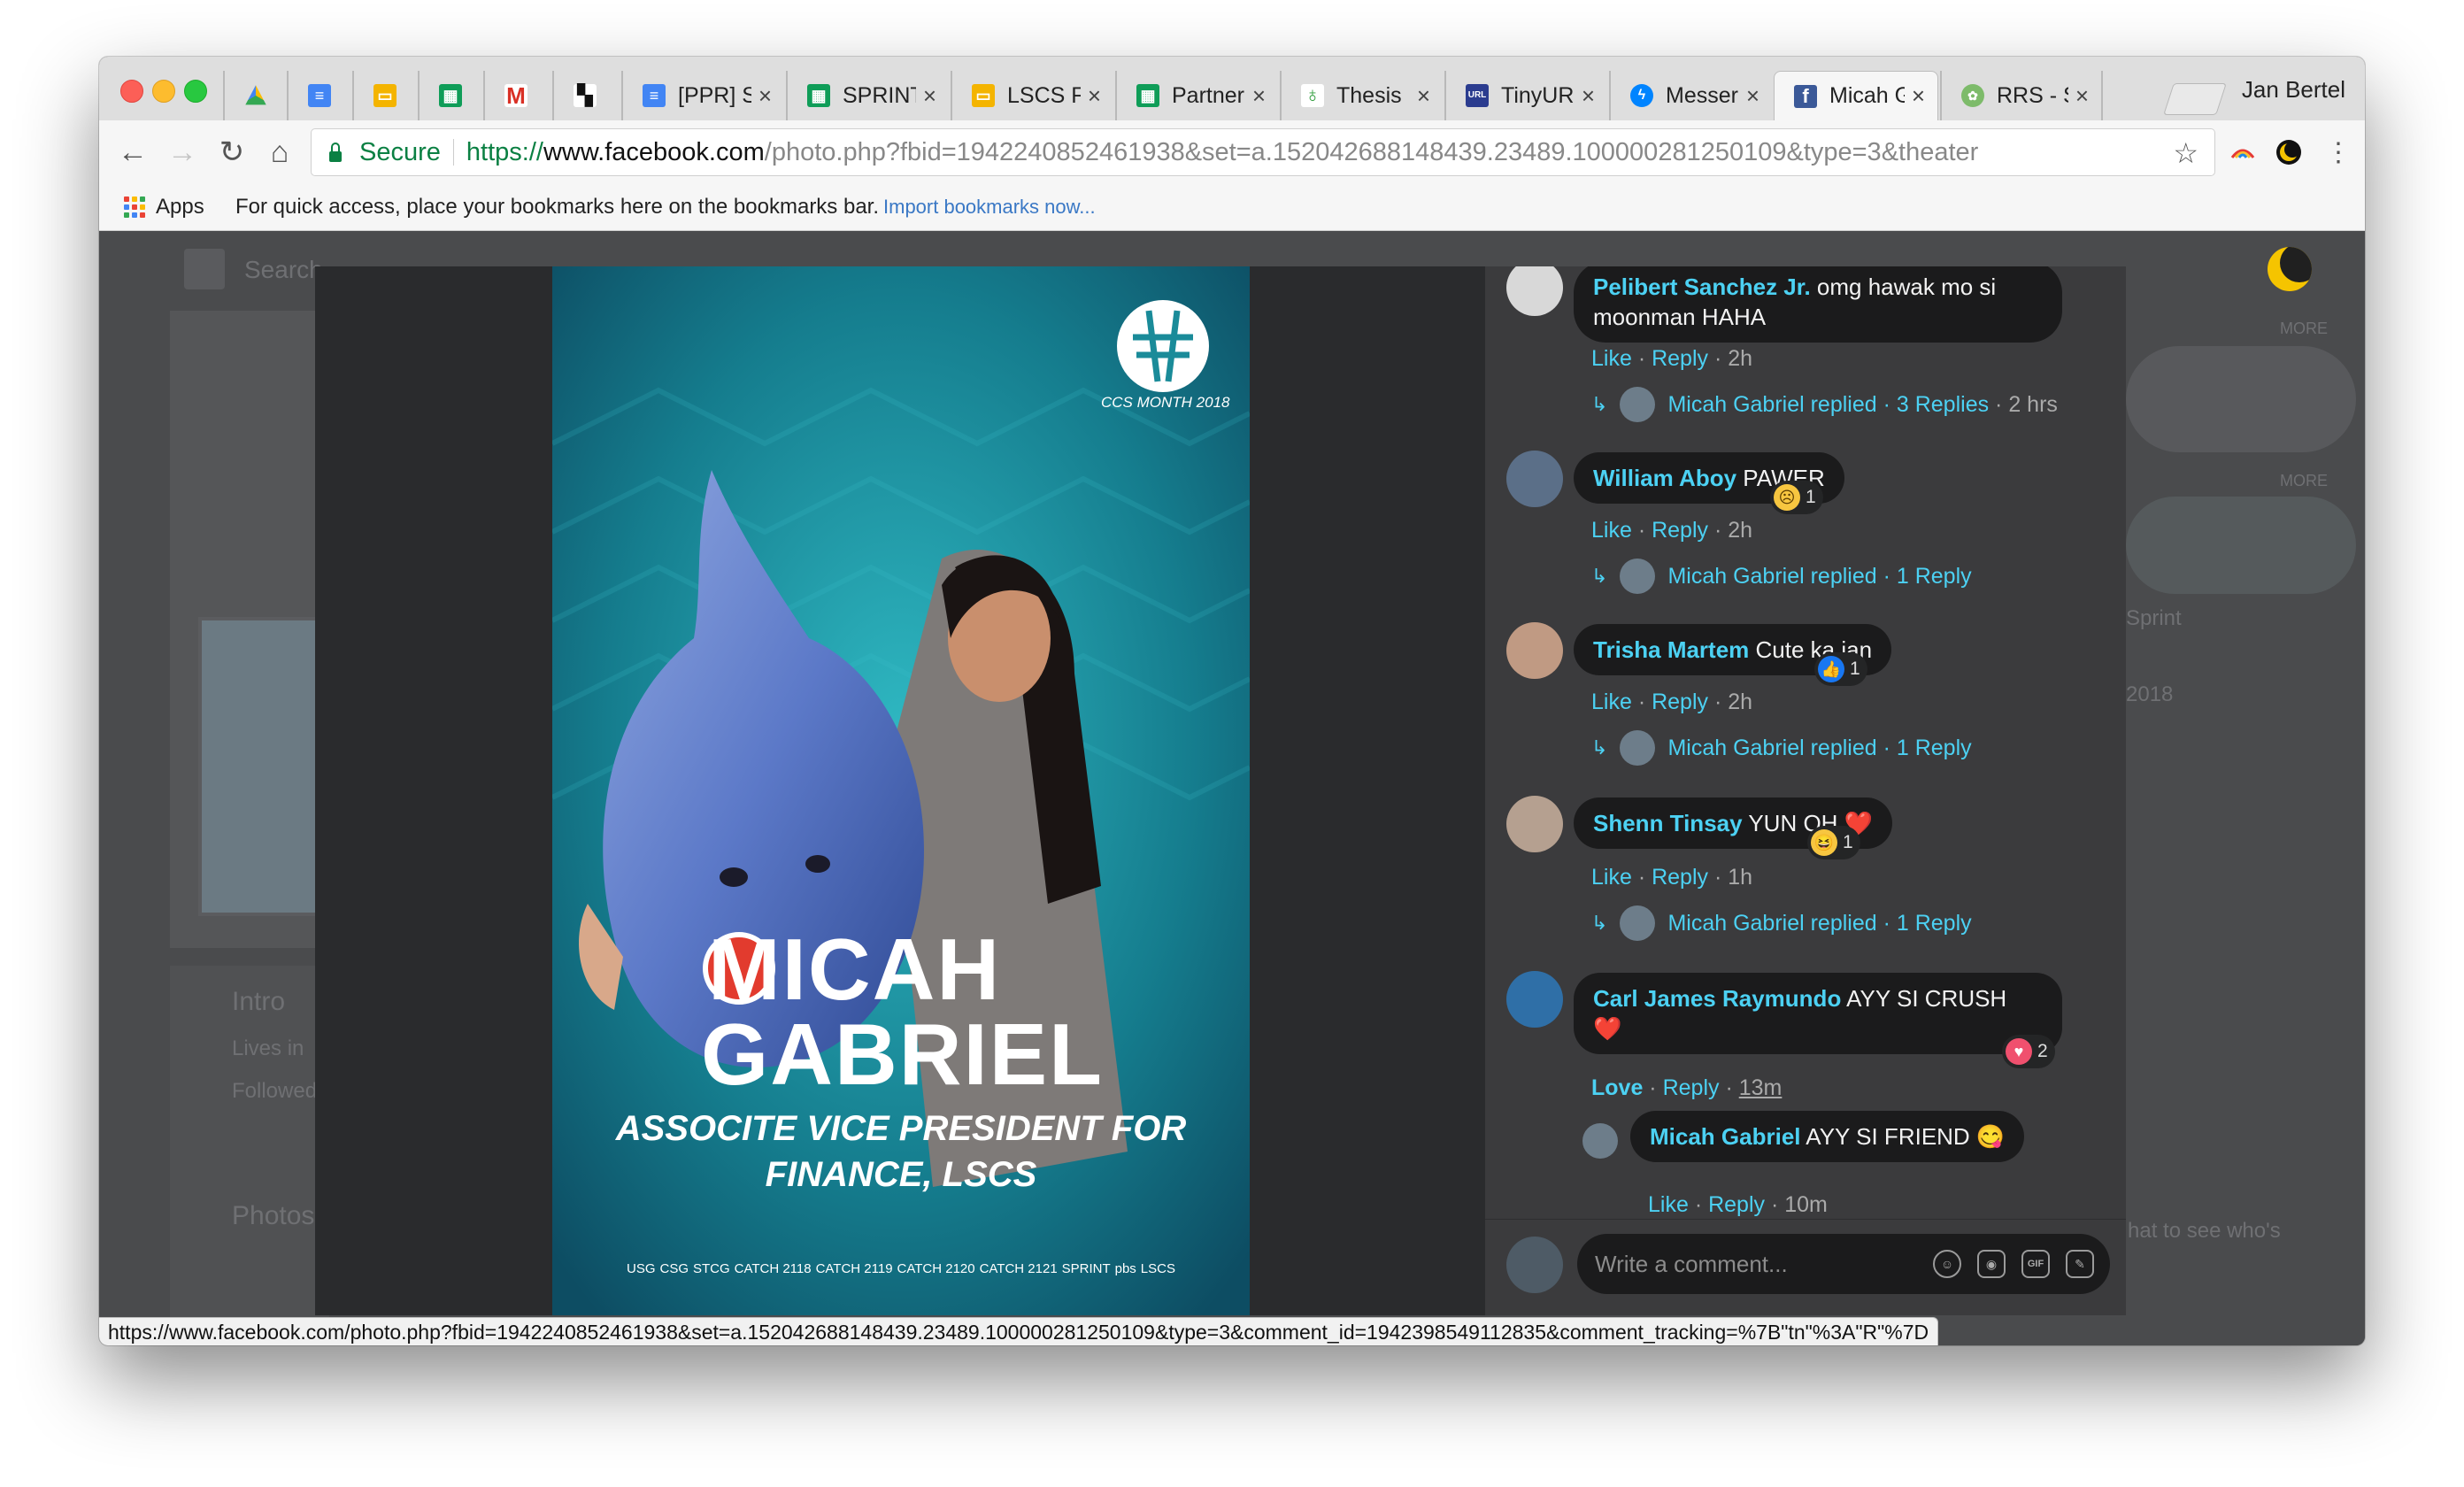 Image resolution: width=2464 pixels, height=1487 pixels. What do you see at coordinates (2185, 153) in the screenshot?
I see `bookmark-star-icon: ☆` at bounding box center [2185, 153].